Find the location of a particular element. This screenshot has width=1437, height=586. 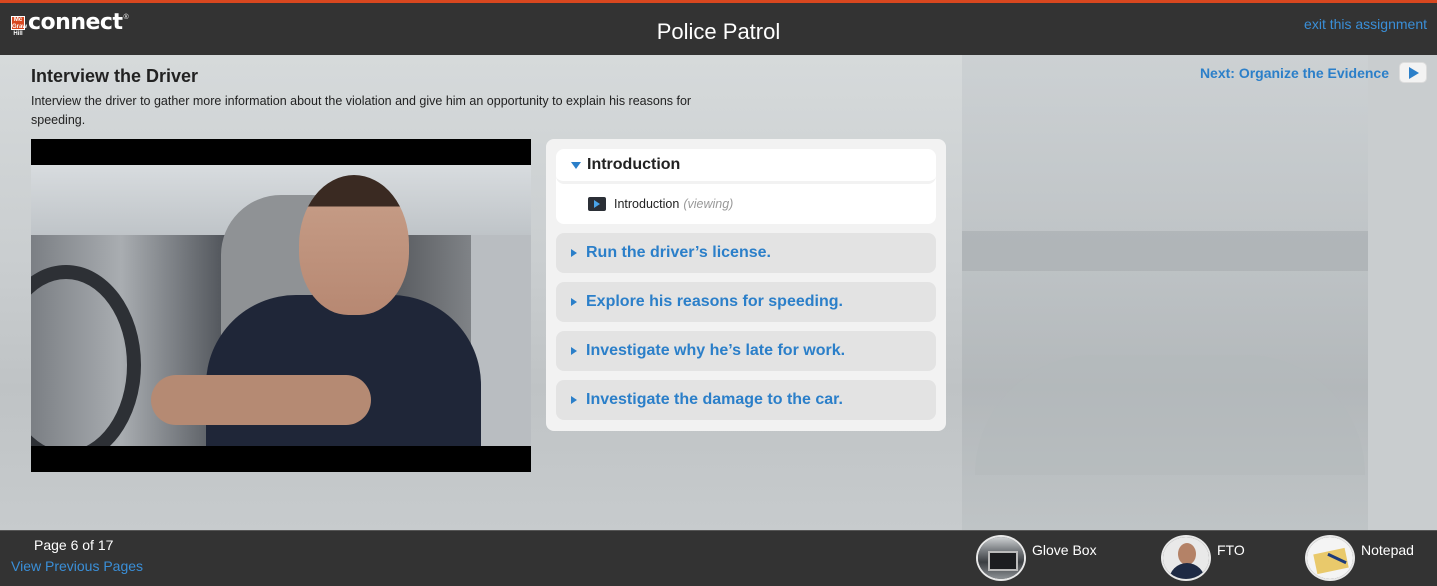

next-page-link: Next: Organize the Evidence is located at coordinates (1313, 72).